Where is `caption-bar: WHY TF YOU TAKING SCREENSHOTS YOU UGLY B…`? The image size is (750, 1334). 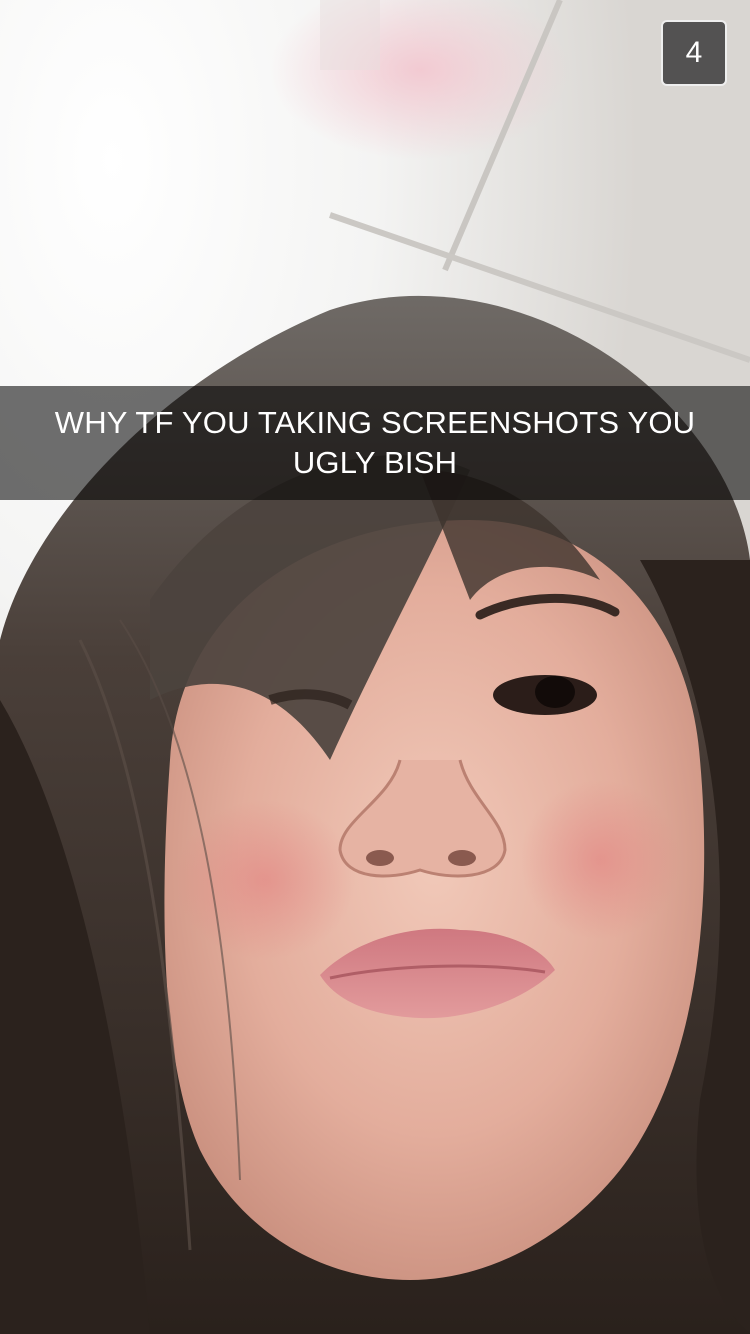 caption-bar: WHY TF YOU TAKING SCREENSHOTS YOU UGLY B… is located at coordinates (375, 443).